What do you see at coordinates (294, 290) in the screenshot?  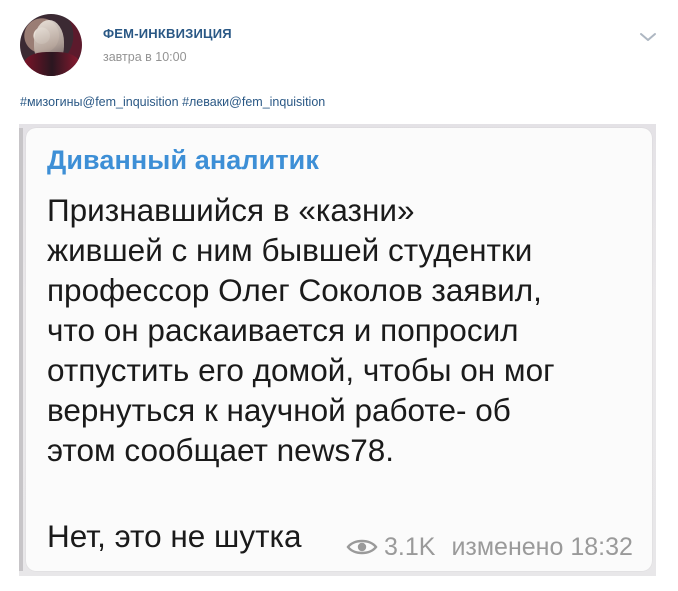 I see `message-line: профессор Олег Соколов заявил,` at bounding box center [294, 290].